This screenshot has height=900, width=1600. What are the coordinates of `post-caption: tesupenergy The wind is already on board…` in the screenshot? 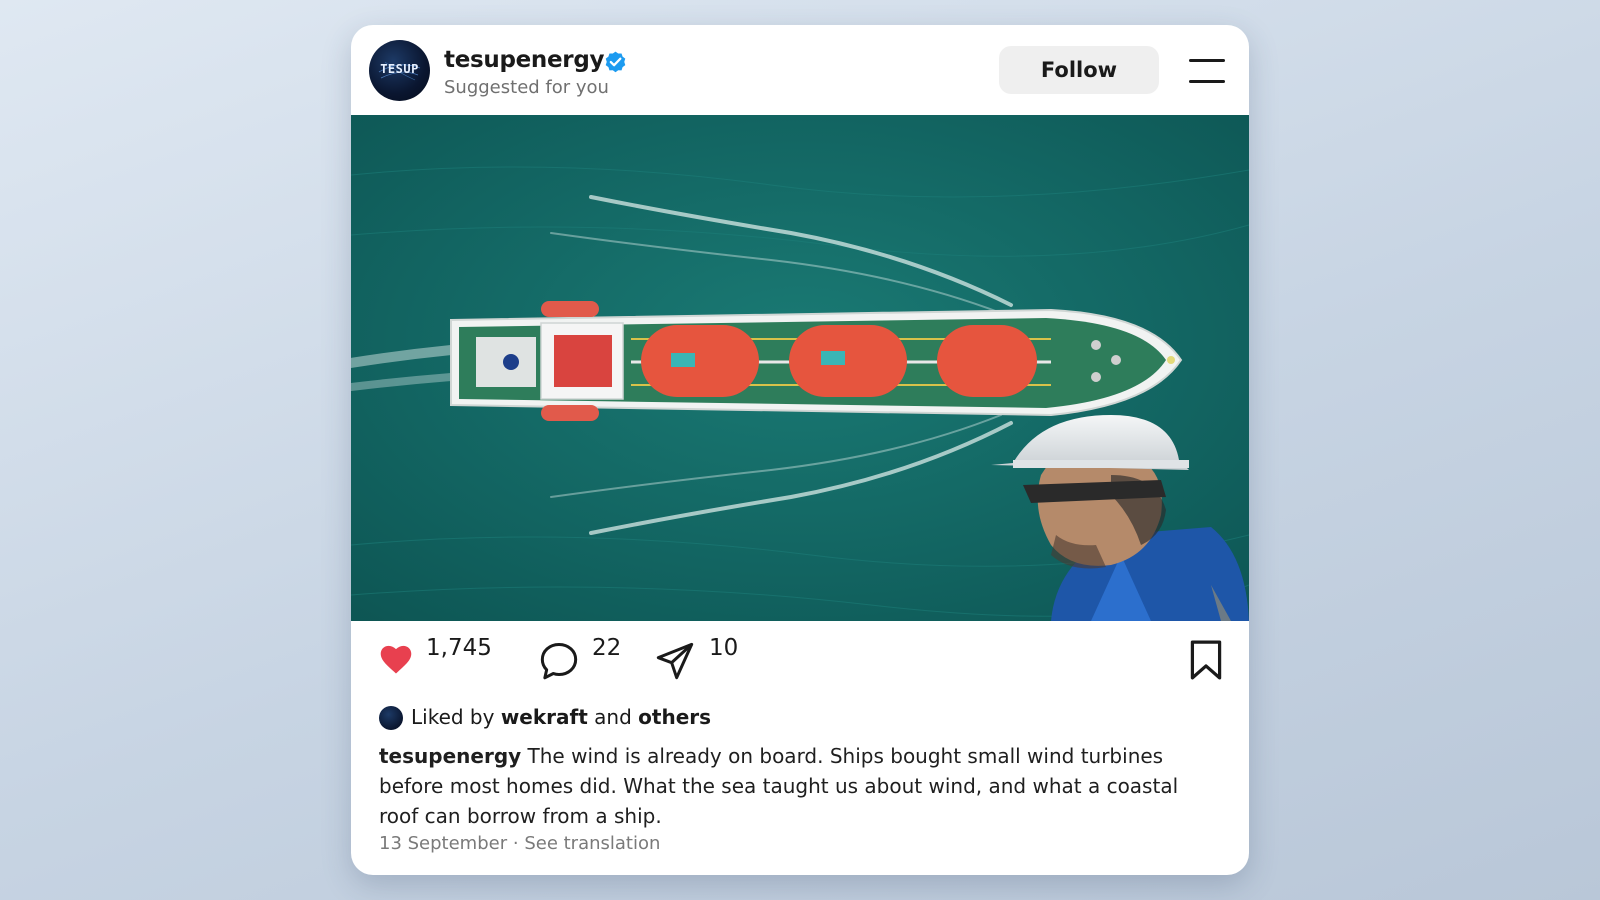 It's located at (794, 786).